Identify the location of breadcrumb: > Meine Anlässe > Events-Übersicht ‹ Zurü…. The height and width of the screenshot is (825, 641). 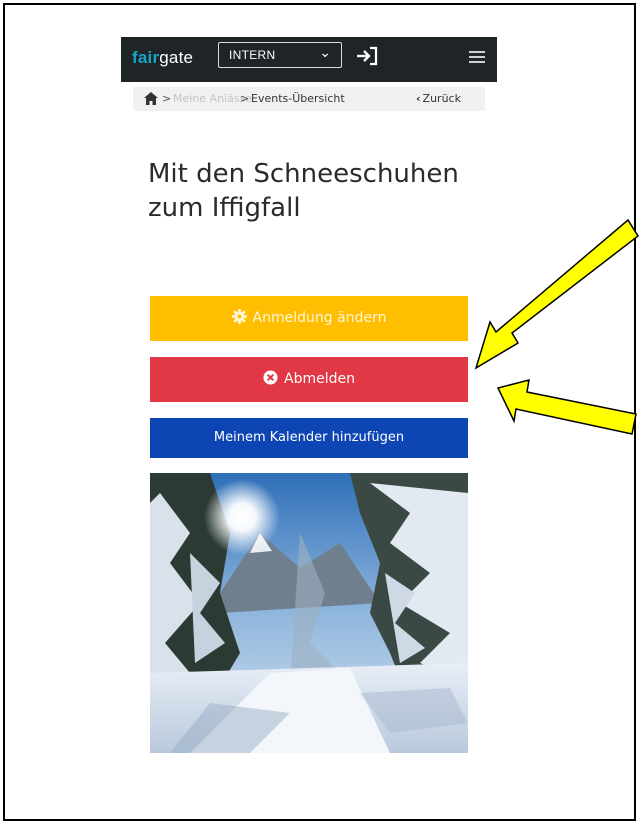
(309, 99).